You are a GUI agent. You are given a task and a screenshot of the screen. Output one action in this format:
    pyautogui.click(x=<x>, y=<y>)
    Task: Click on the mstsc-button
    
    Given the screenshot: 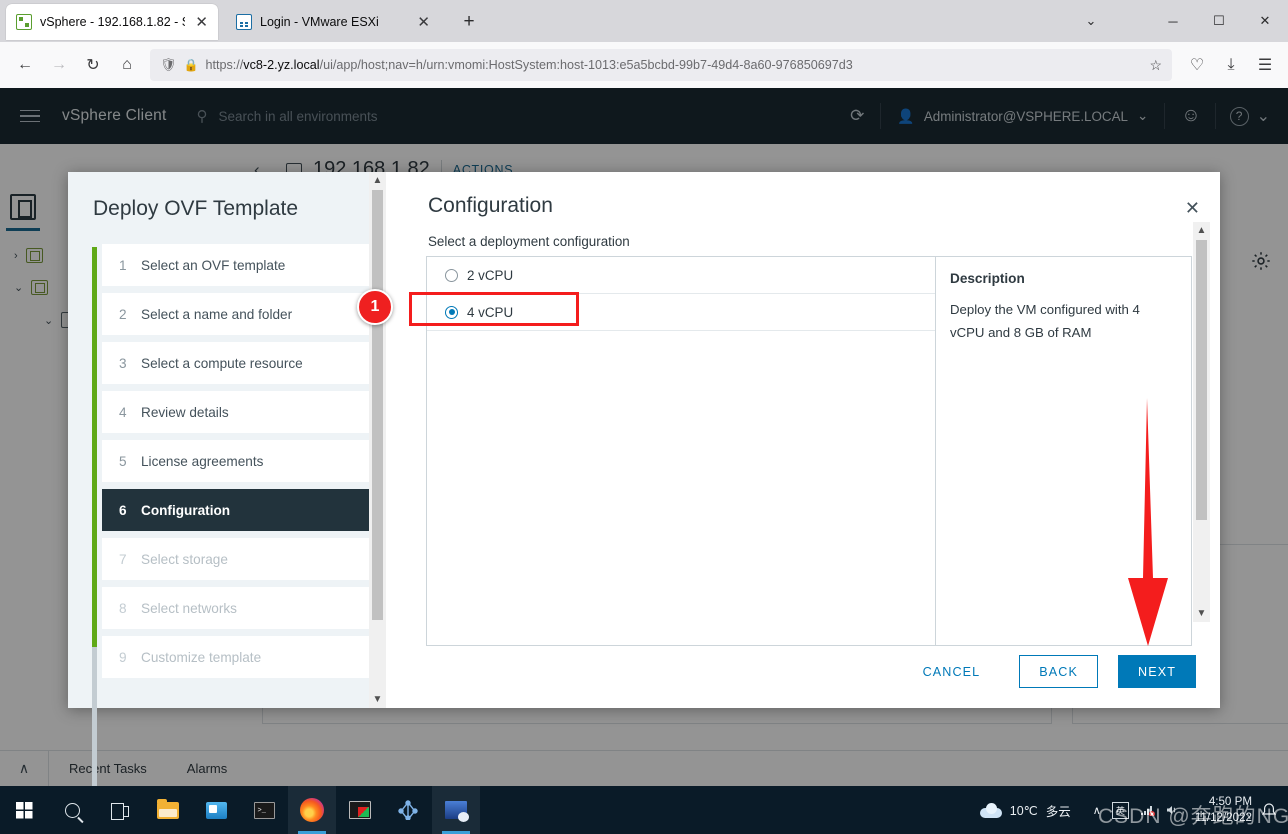 What is the action you would take?
    pyautogui.click(x=456, y=810)
    